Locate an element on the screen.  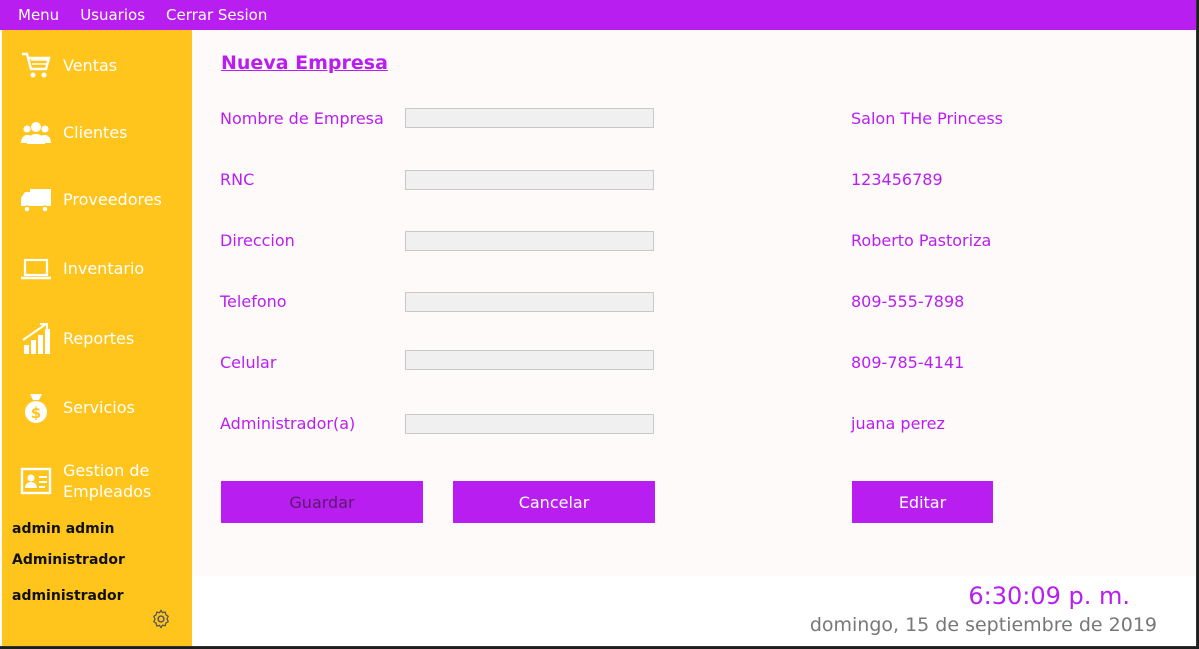
truck-icon is located at coordinates (36, 201).